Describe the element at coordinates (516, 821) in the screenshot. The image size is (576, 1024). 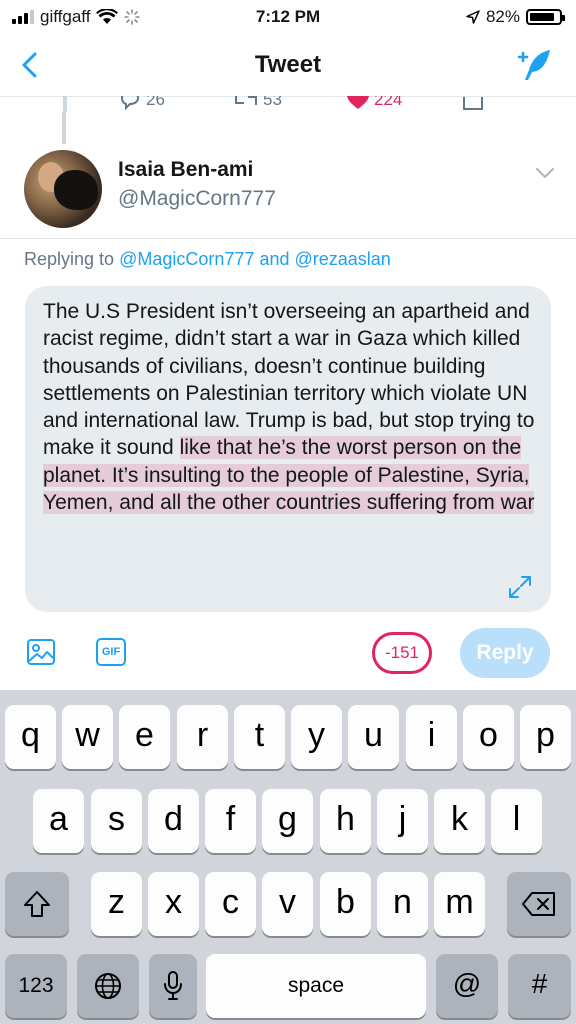
I see `key-l: l` at that location.